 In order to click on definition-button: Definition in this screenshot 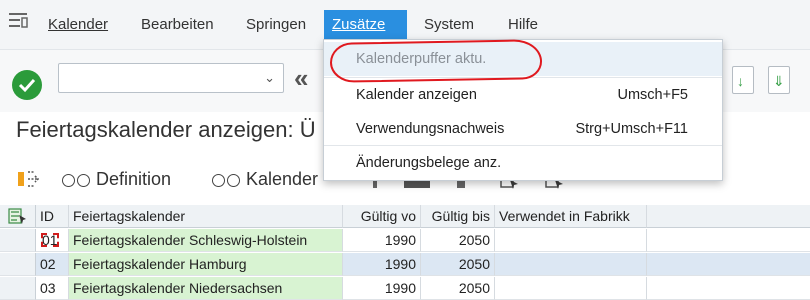, I will do `click(116, 179)`.